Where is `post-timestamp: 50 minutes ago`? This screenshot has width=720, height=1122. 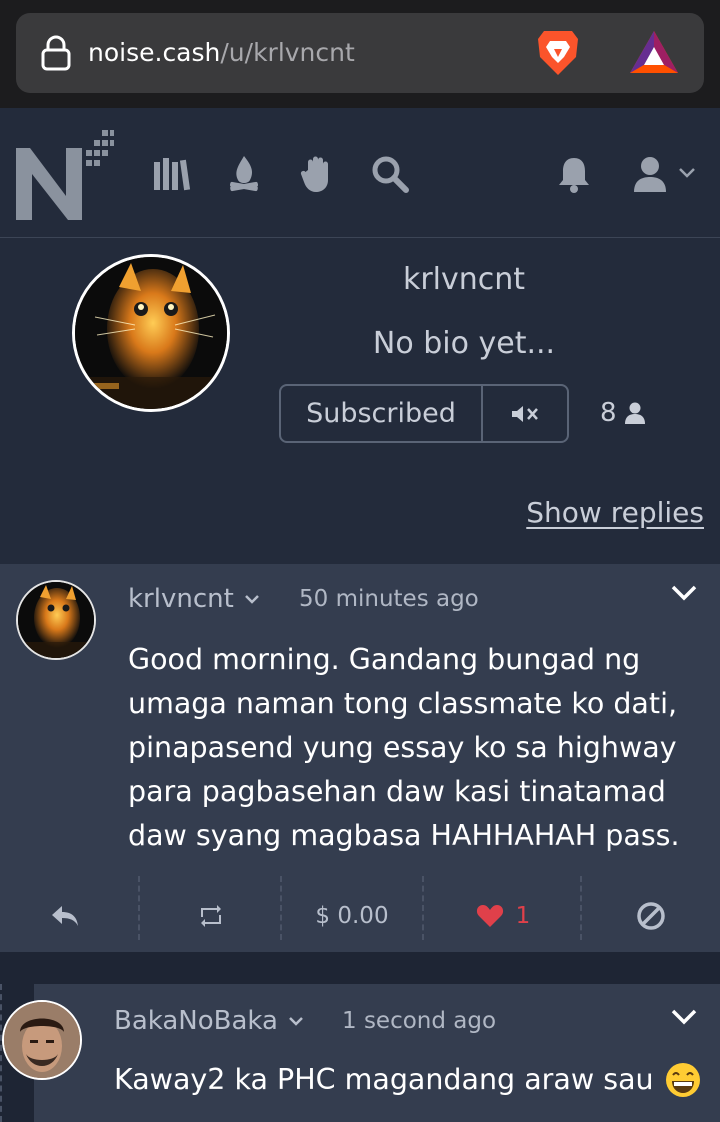 post-timestamp: 50 minutes ago is located at coordinates (389, 599).